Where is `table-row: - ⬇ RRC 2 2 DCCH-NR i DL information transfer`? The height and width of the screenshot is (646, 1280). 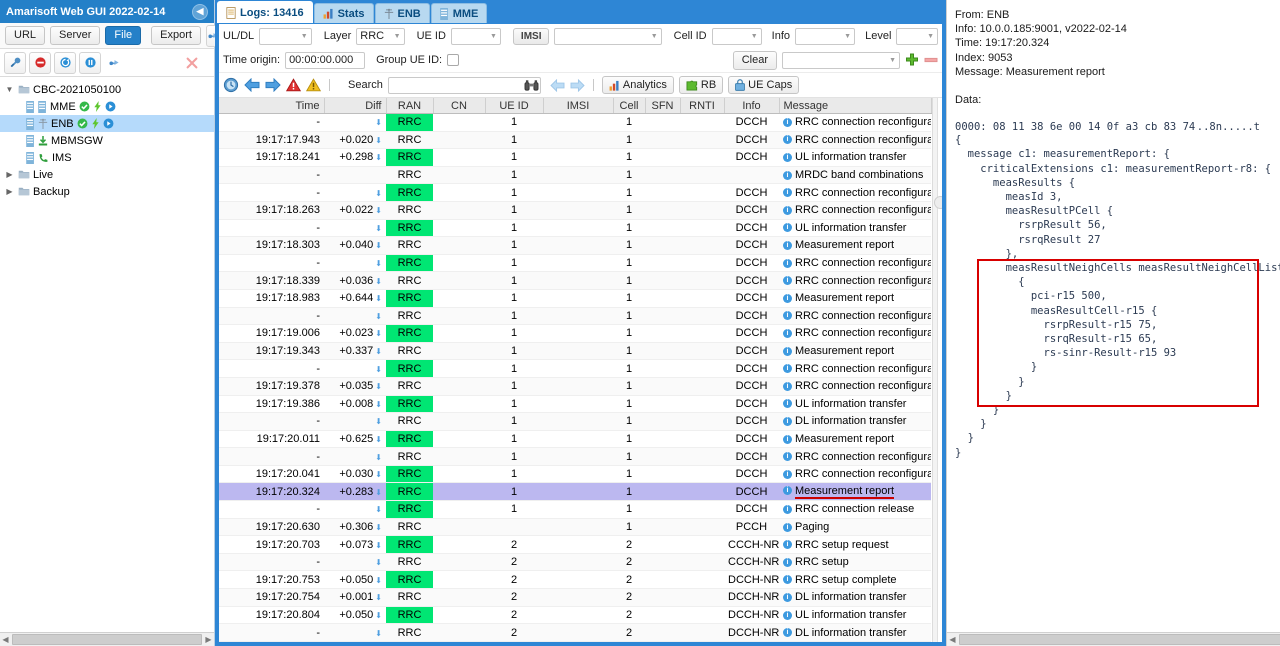
table-row: - ⬇ RRC 2 2 DCCH-NR i DL information transfer is located at coordinates (575, 632).